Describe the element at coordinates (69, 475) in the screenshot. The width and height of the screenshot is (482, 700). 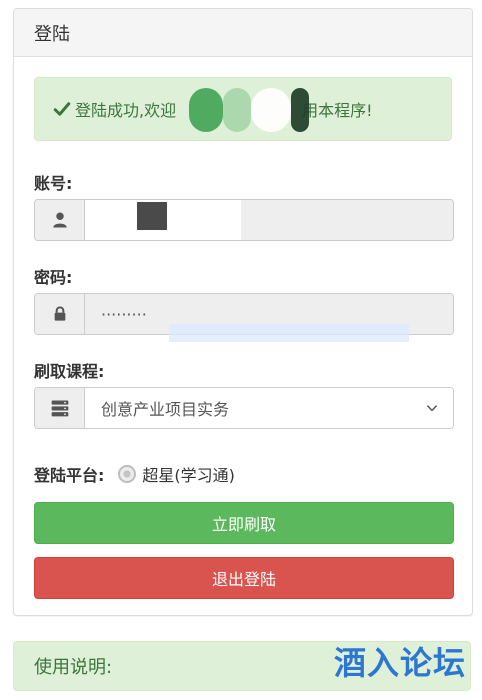
I see `platform-label: 登陆平台:` at that location.